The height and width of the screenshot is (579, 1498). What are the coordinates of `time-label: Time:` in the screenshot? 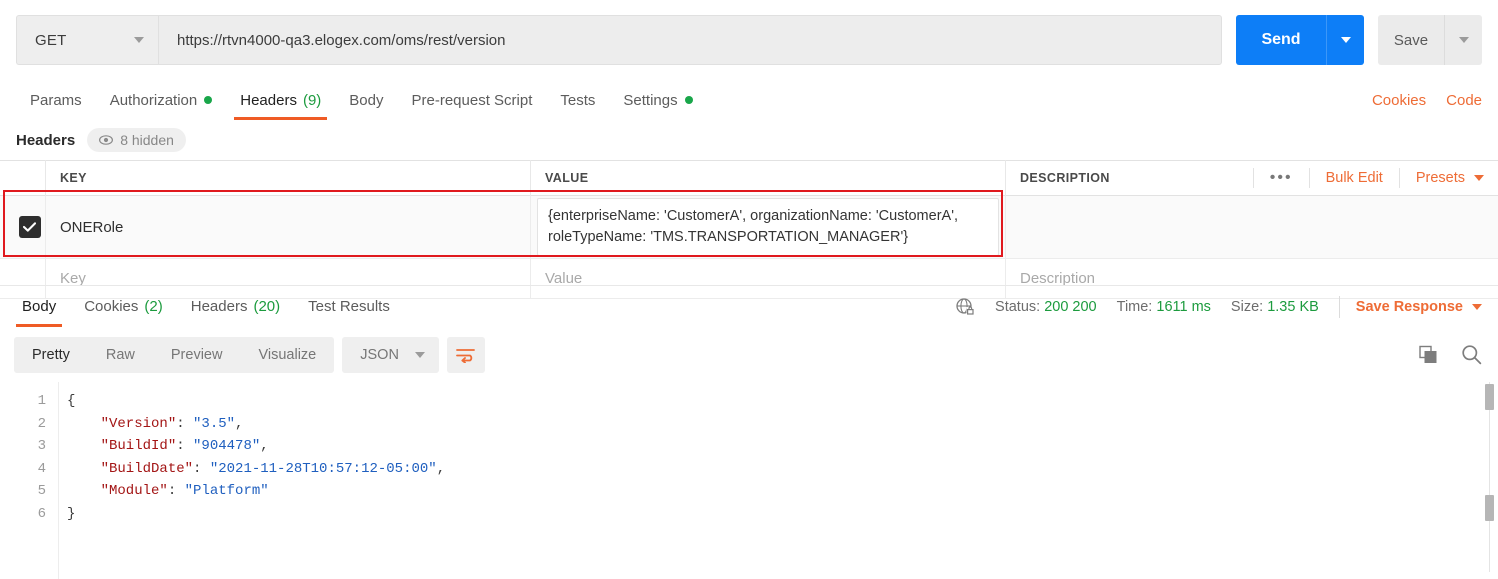 It's located at (1134, 306).